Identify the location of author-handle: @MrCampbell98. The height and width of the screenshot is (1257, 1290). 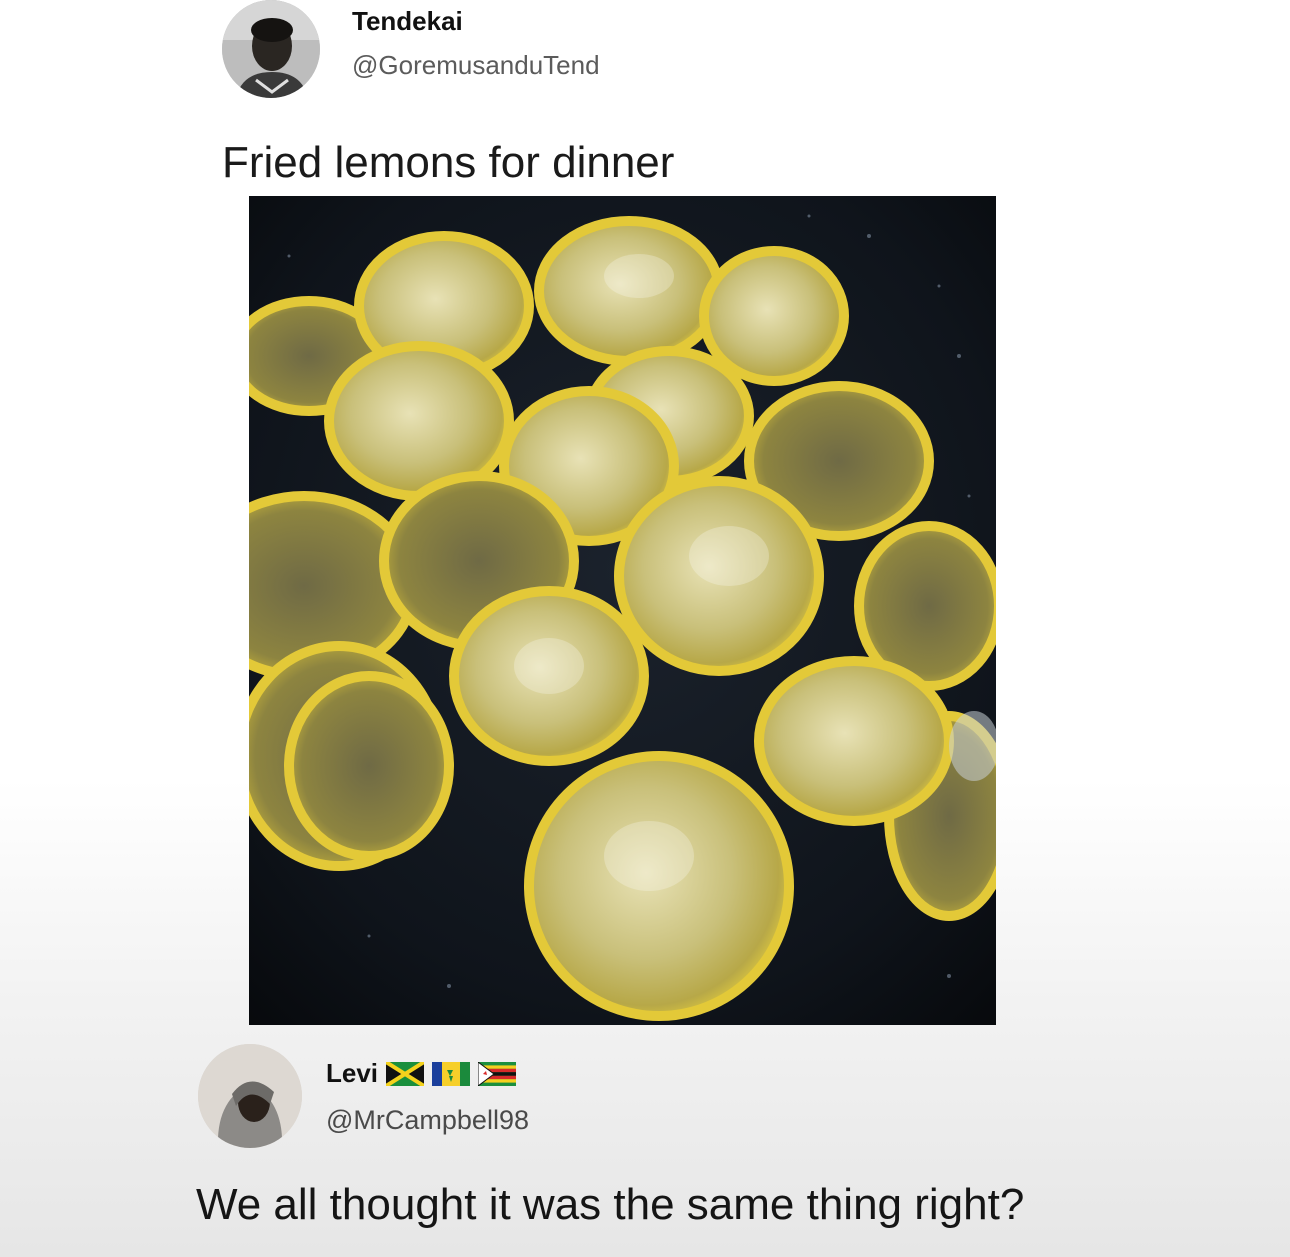
(427, 1120).